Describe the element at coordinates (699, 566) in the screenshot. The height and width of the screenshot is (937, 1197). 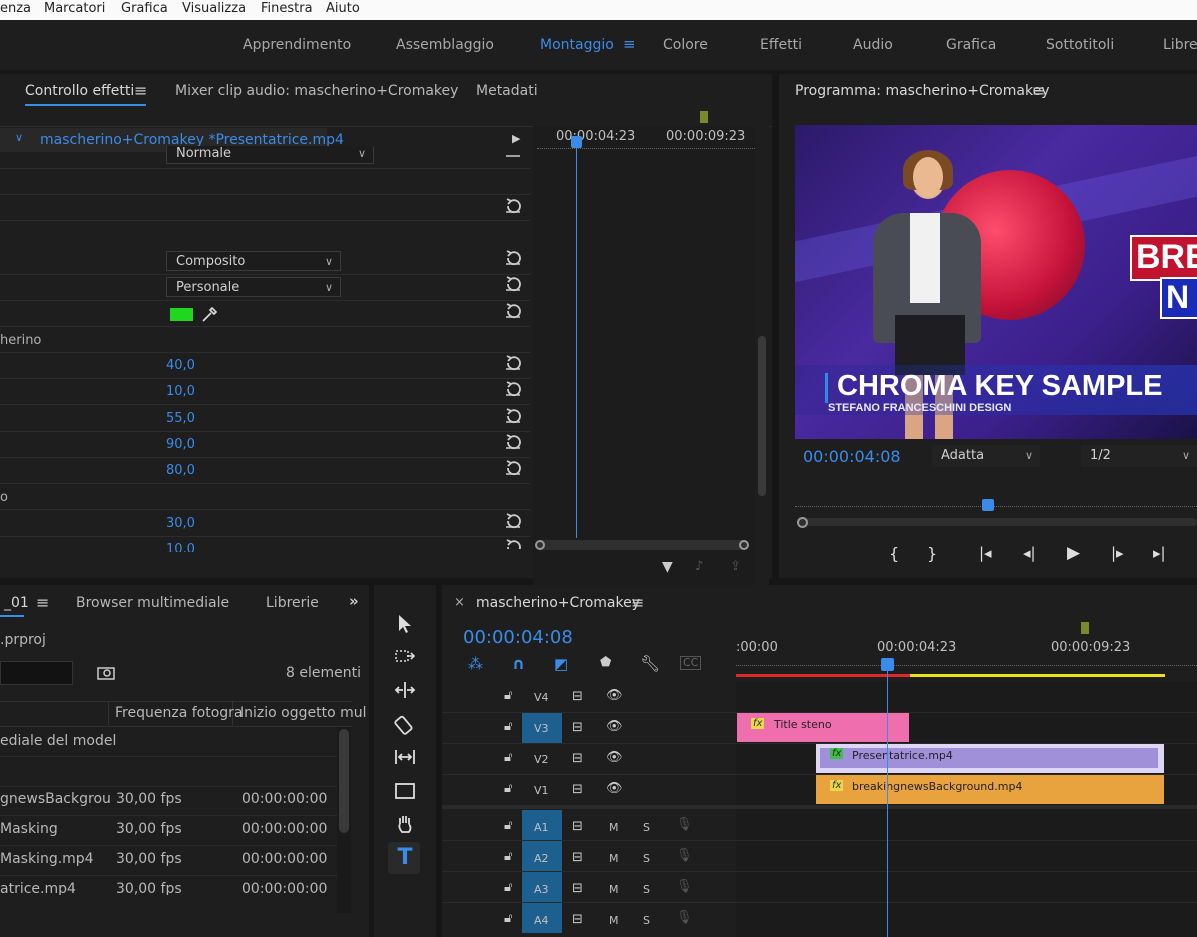
I see `audio-icon: ♪` at that location.